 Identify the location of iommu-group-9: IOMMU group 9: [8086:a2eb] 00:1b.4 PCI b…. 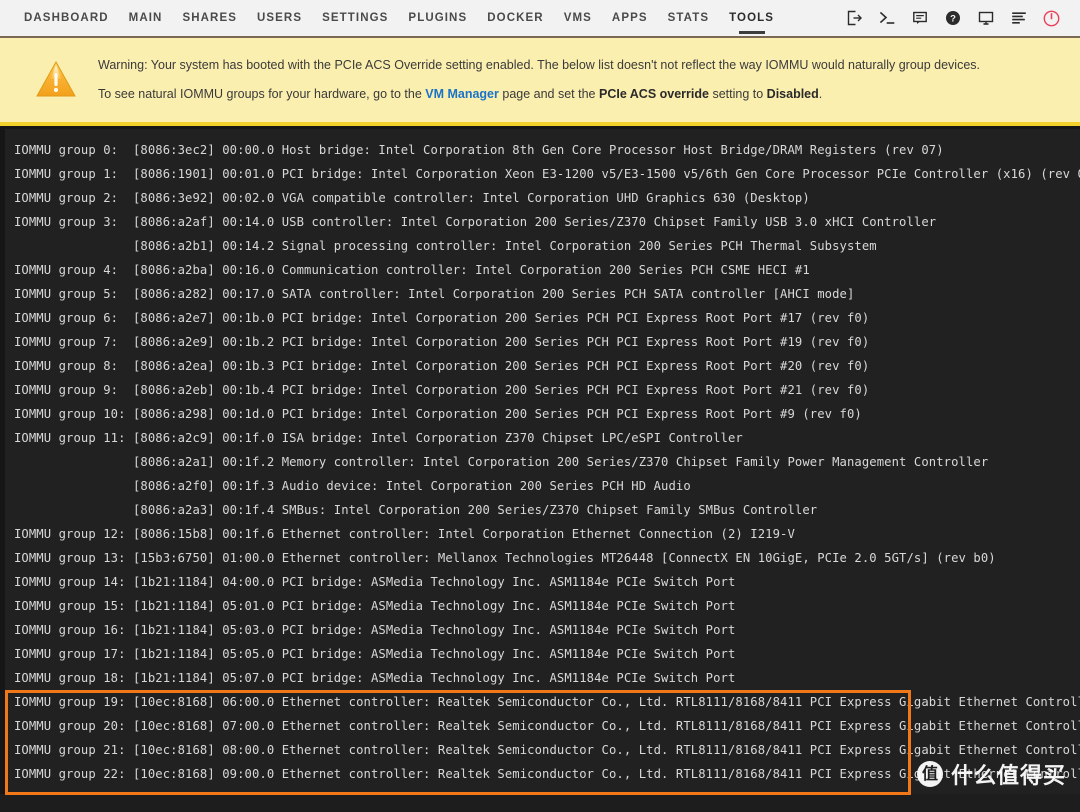
(542, 390).